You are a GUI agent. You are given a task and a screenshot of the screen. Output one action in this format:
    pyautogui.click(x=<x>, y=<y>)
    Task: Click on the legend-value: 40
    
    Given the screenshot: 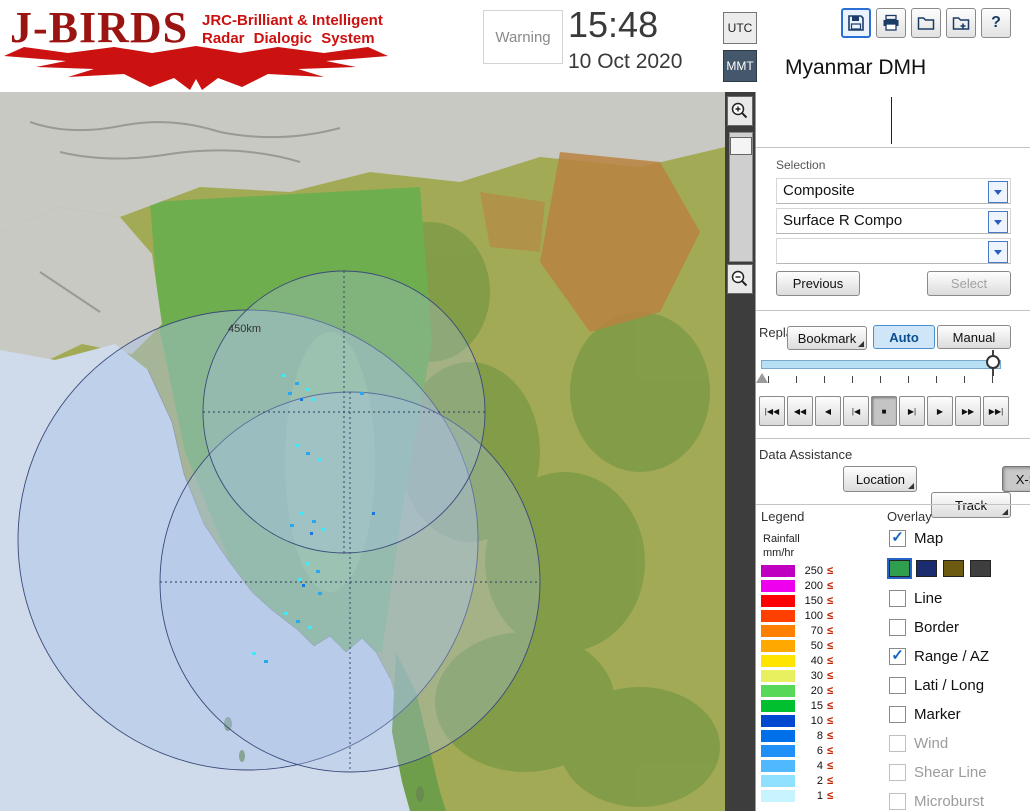 What is the action you would take?
    pyautogui.click(x=816, y=660)
    